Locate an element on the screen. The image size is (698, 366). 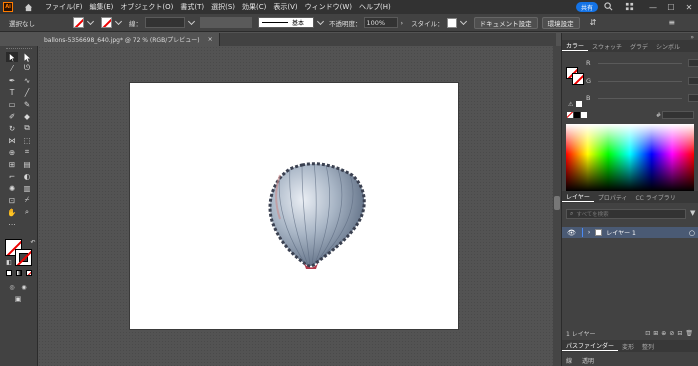
home-icon is located at coordinates (28, 7).